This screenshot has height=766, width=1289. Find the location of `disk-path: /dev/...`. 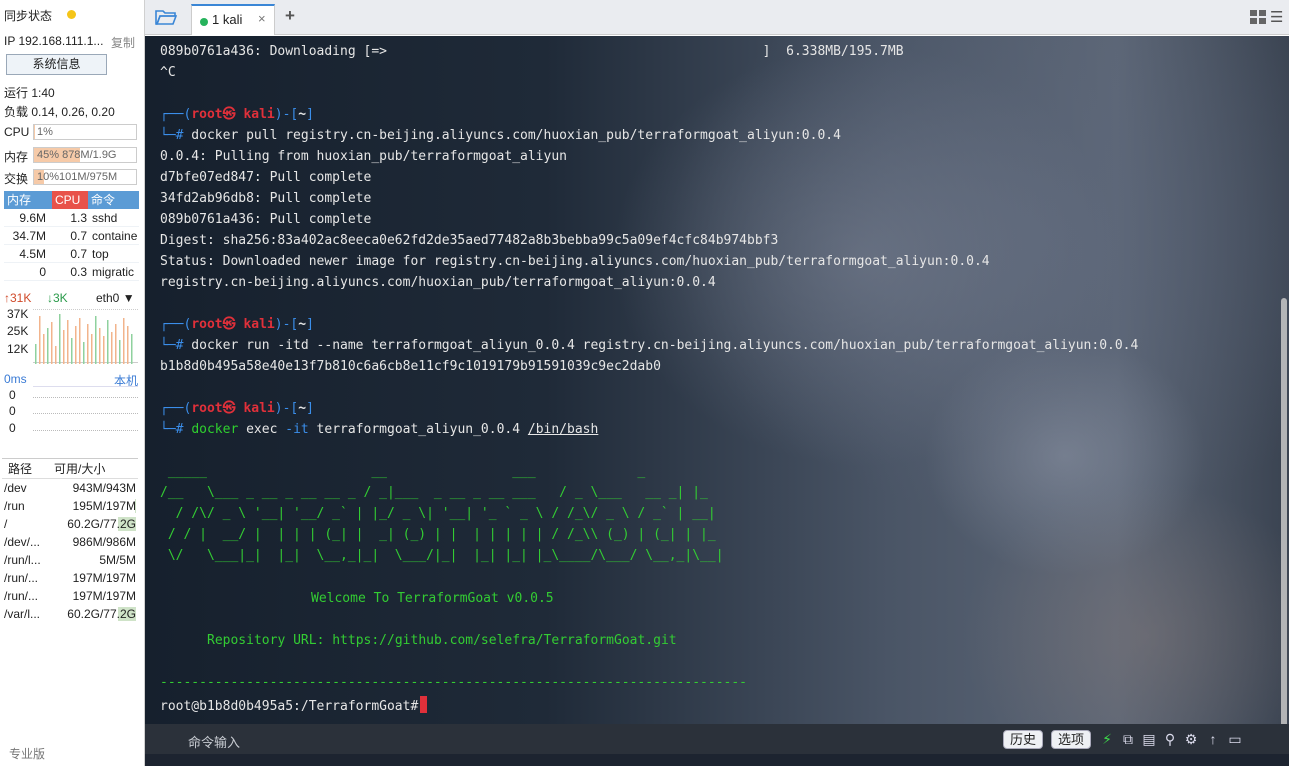

disk-path: /dev/... is located at coordinates (22, 542).